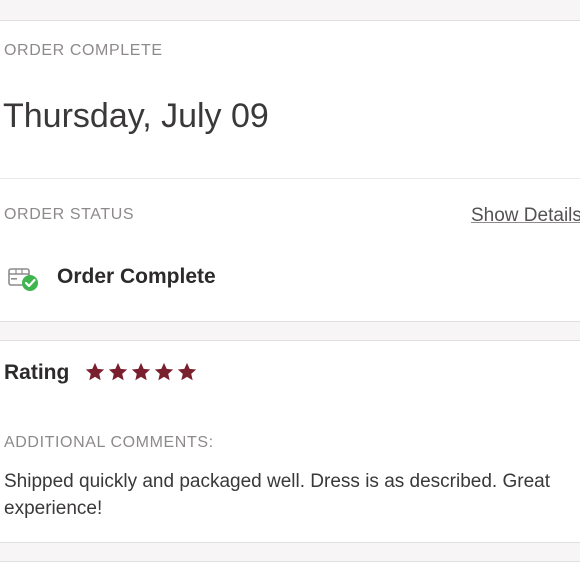  What do you see at coordinates (24, 278) in the screenshot?
I see `package-check-icon` at bounding box center [24, 278].